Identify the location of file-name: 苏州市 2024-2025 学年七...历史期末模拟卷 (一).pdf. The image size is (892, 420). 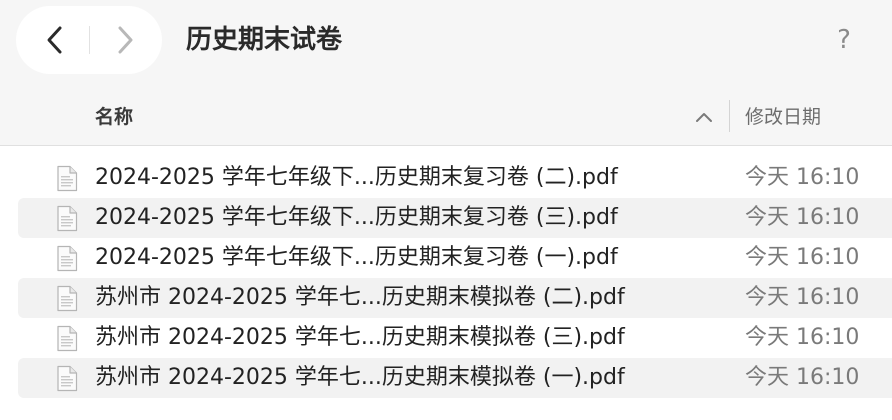
(360, 377).